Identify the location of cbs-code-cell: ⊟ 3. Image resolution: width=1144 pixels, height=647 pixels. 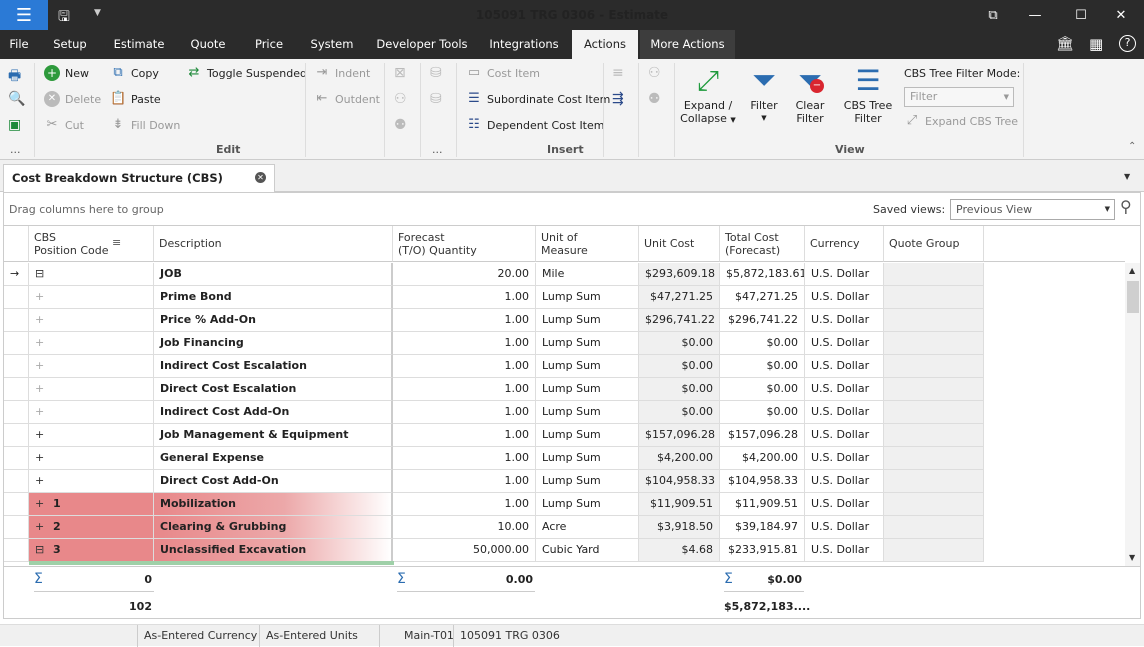
(91, 550).